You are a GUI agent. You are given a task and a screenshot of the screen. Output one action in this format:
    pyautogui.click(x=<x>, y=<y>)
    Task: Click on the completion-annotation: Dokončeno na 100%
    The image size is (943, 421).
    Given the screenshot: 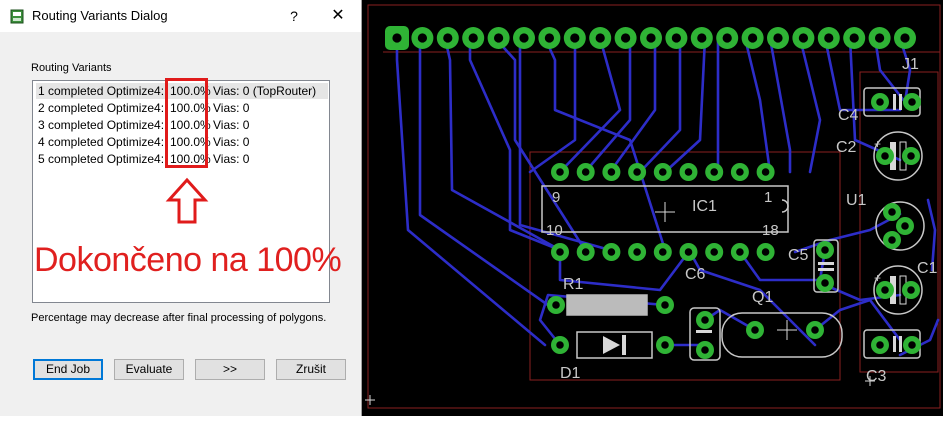 What is the action you would take?
    pyautogui.click(x=188, y=260)
    